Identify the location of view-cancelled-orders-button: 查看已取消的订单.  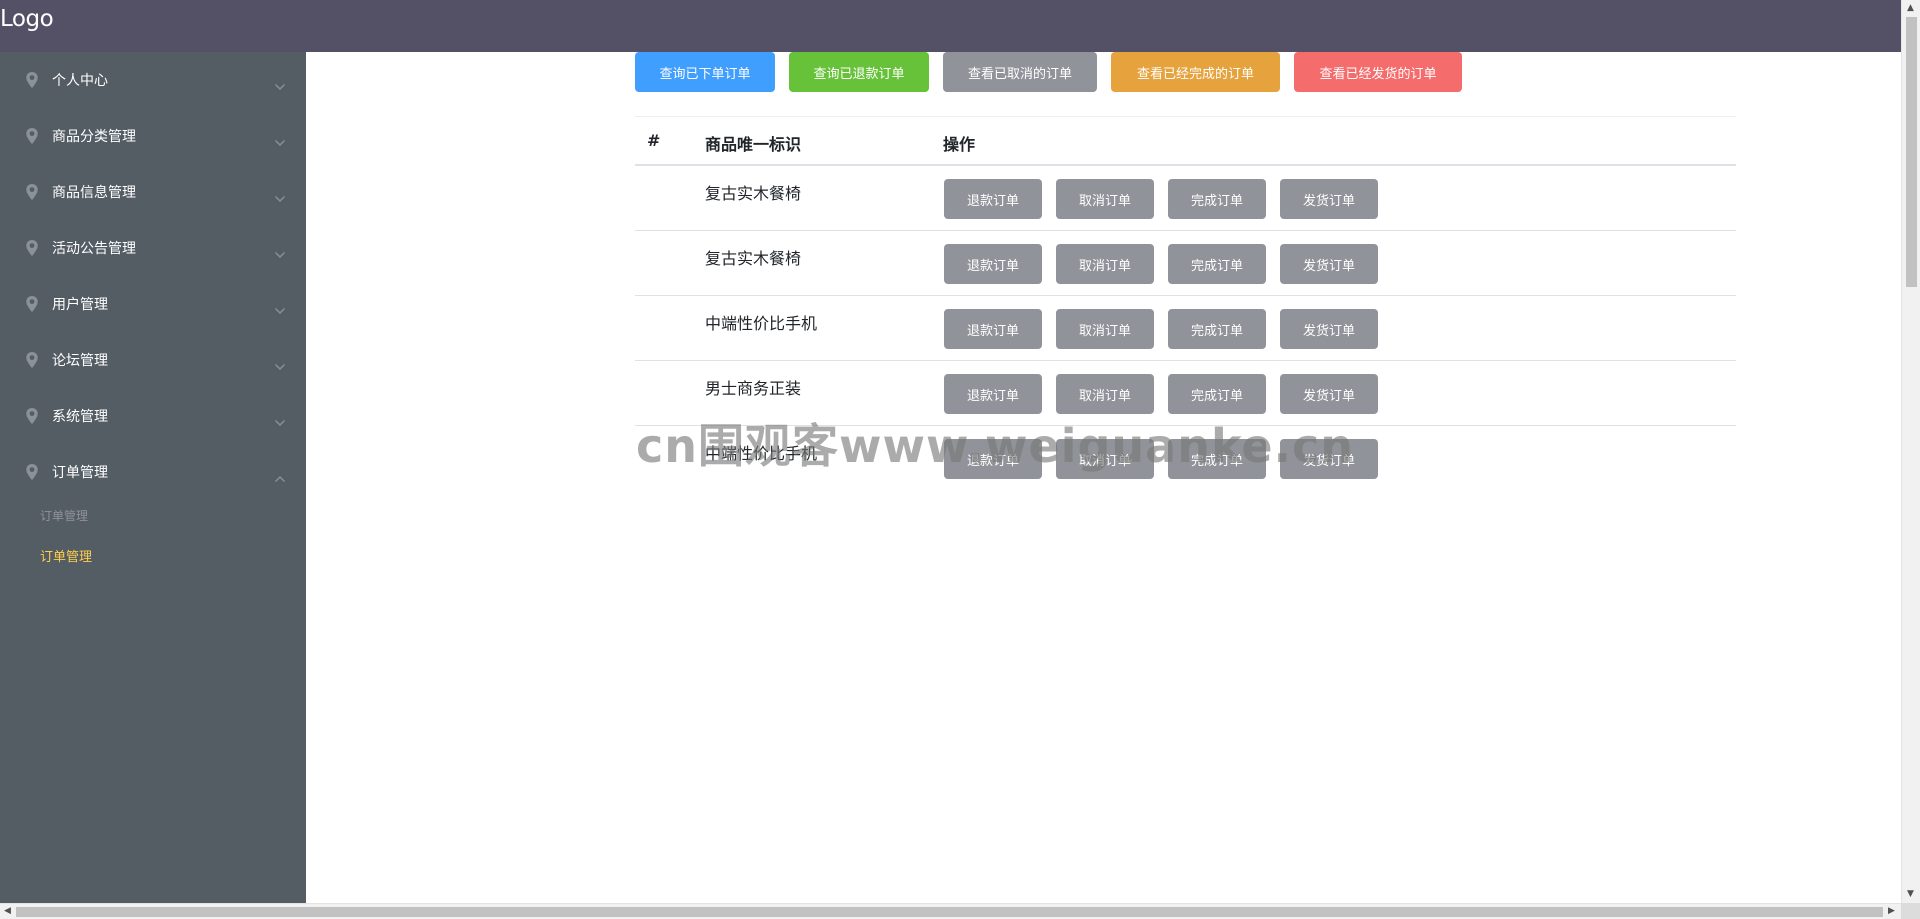
(1020, 72).